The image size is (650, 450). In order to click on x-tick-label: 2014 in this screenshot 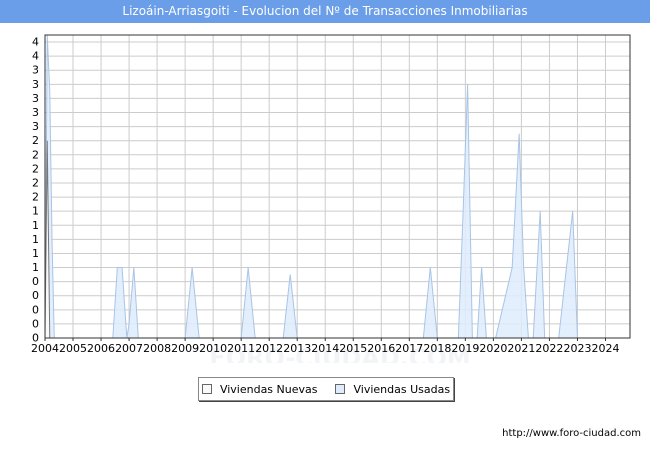, I will do `click(325, 348)`.